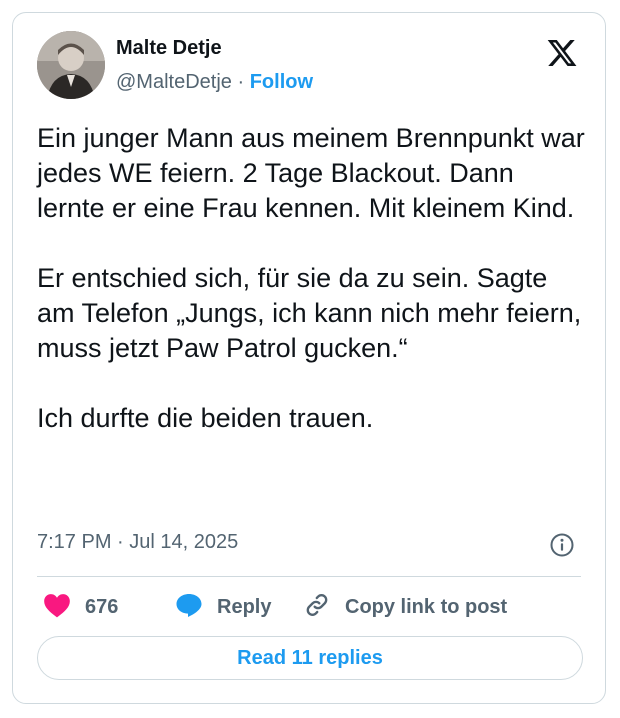 This screenshot has width=620, height=718. What do you see at coordinates (309, 576) in the screenshot?
I see `divider` at bounding box center [309, 576].